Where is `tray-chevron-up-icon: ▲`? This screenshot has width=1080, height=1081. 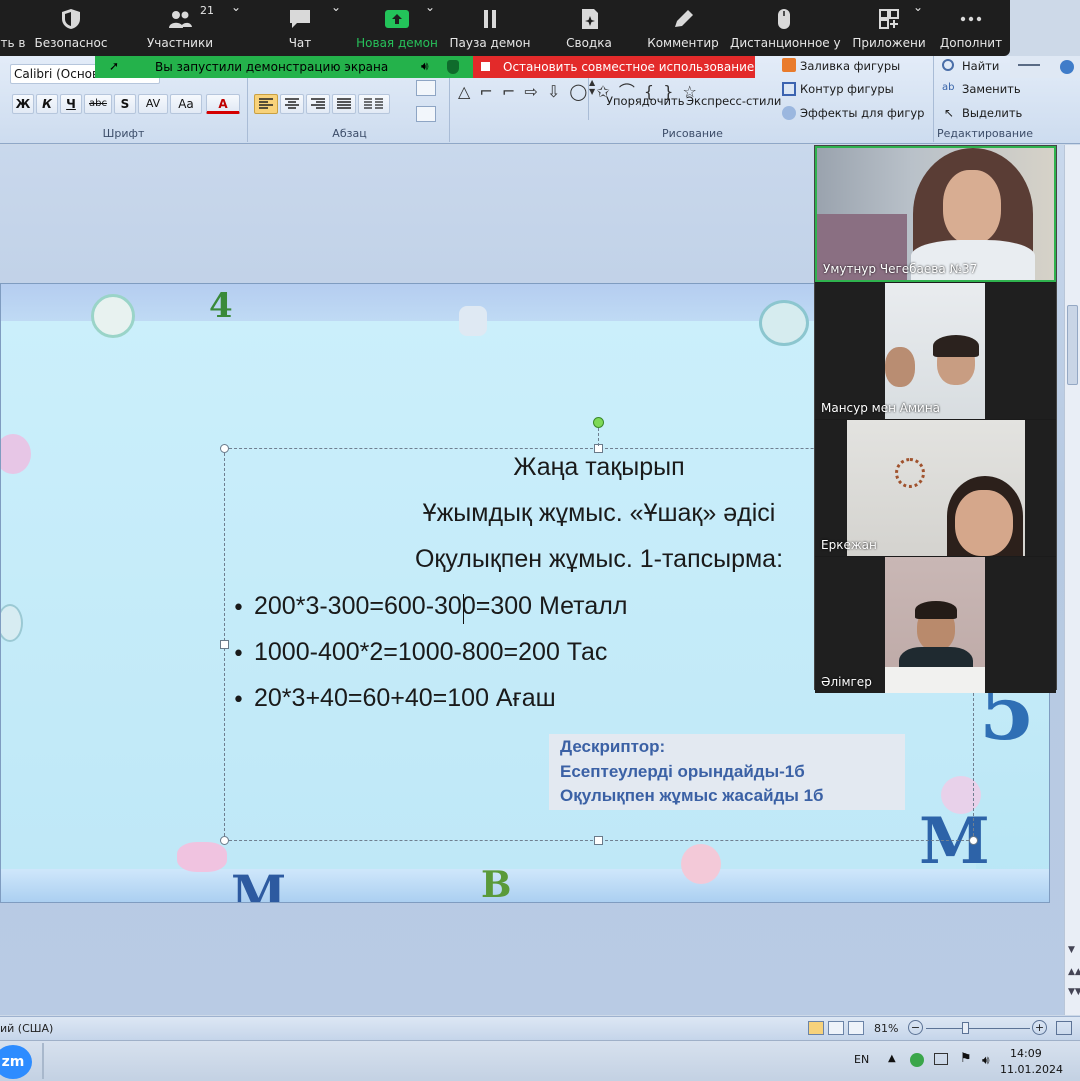
tray-chevron-up-icon: ▲ is located at coordinates (892, 1058).